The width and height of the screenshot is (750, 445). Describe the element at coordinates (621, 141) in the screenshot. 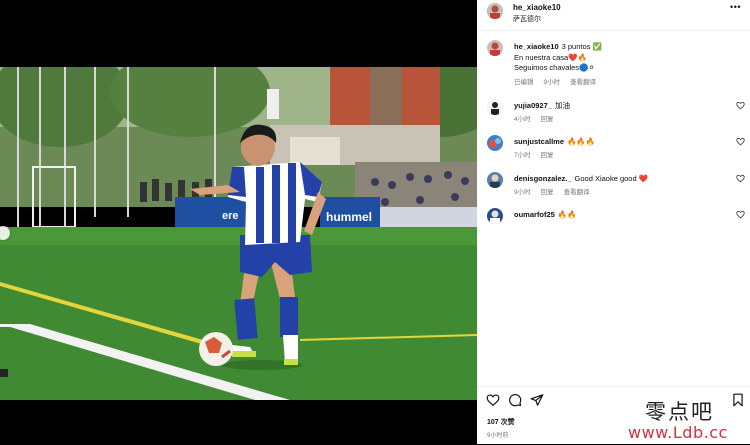

I see `comment-line: sunjustcallme 🔥🔥🔥` at that location.